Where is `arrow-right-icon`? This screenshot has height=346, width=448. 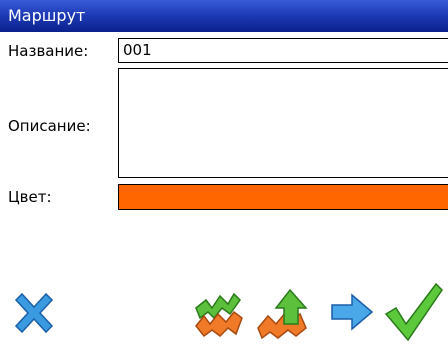
arrow-right-icon is located at coordinates (352, 312).